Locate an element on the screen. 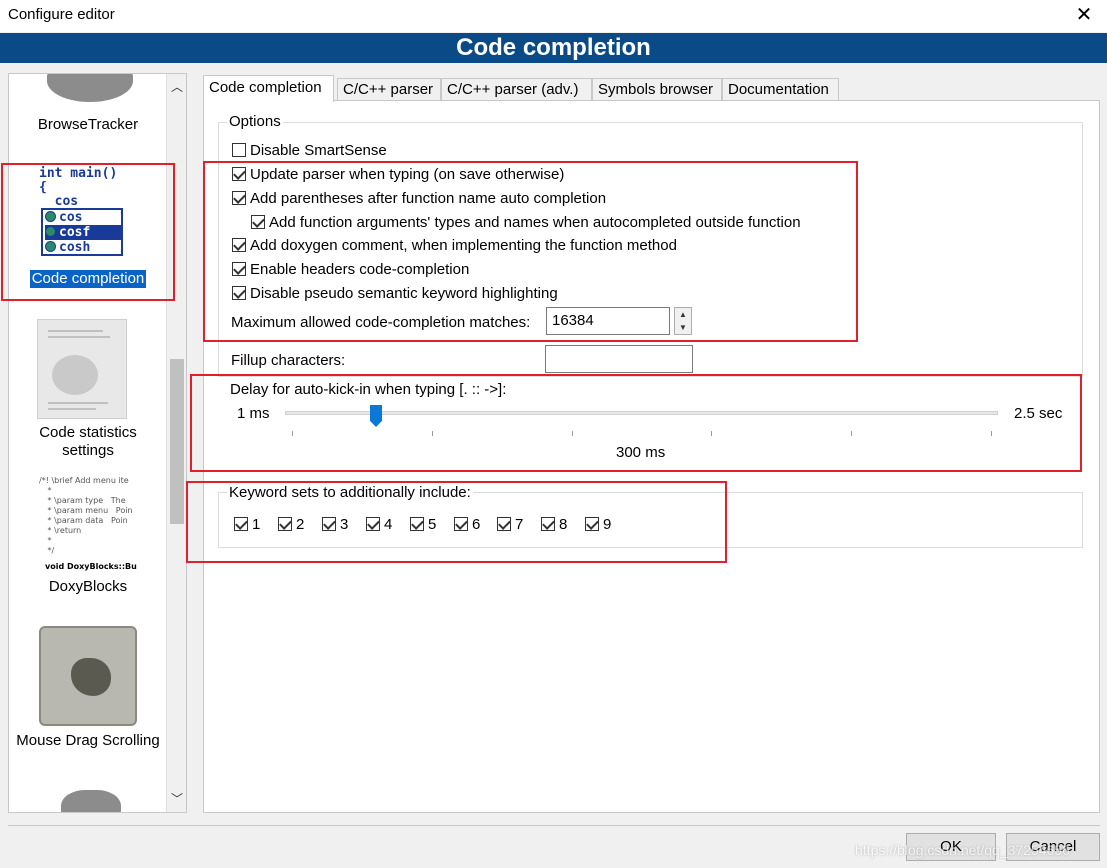  sidebar-scrollbar: ︿ ﹀ is located at coordinates (176, 443).